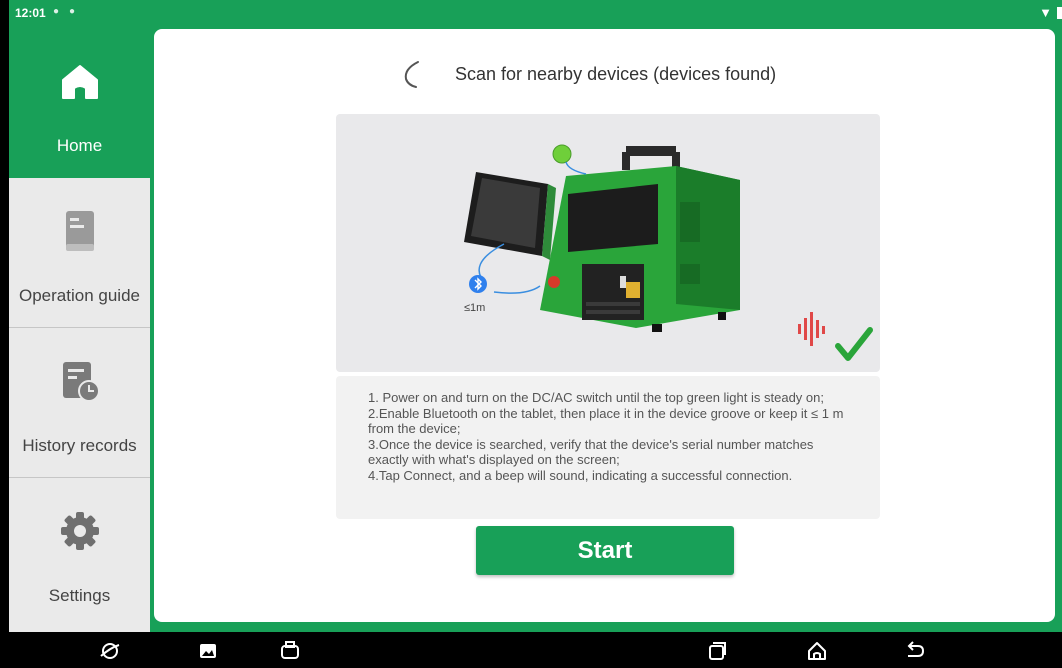  Describe the element at coordinates (605, 550) in the screenshot. I see `start-button: Start` at that location.